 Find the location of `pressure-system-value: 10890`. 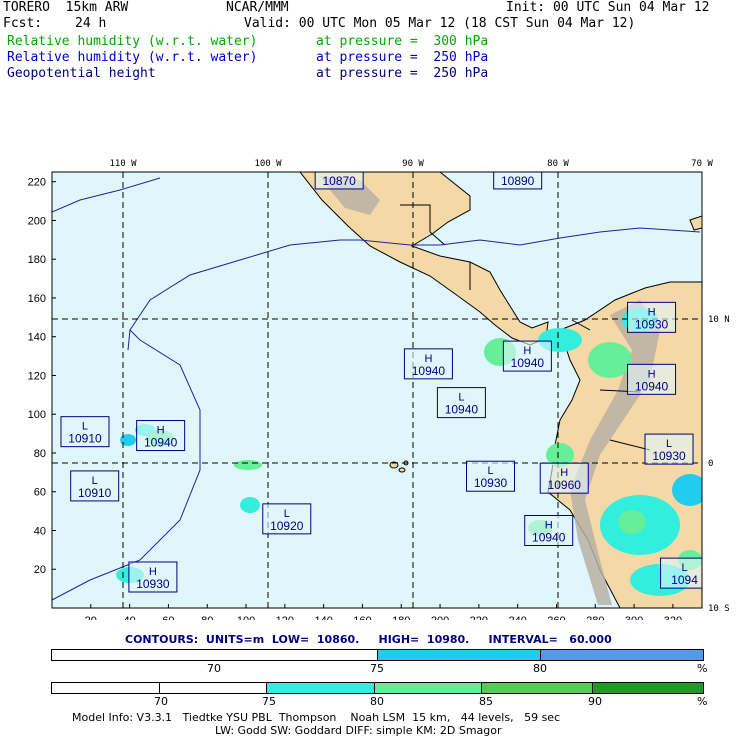

pressure-system-value: 10890 is located at coordinates (518, 181).